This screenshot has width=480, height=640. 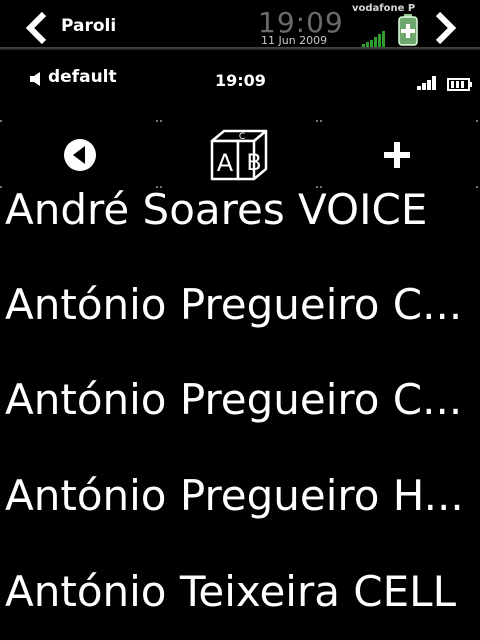 I want to click on chevron-right-icon, so click(x=445, y=28).